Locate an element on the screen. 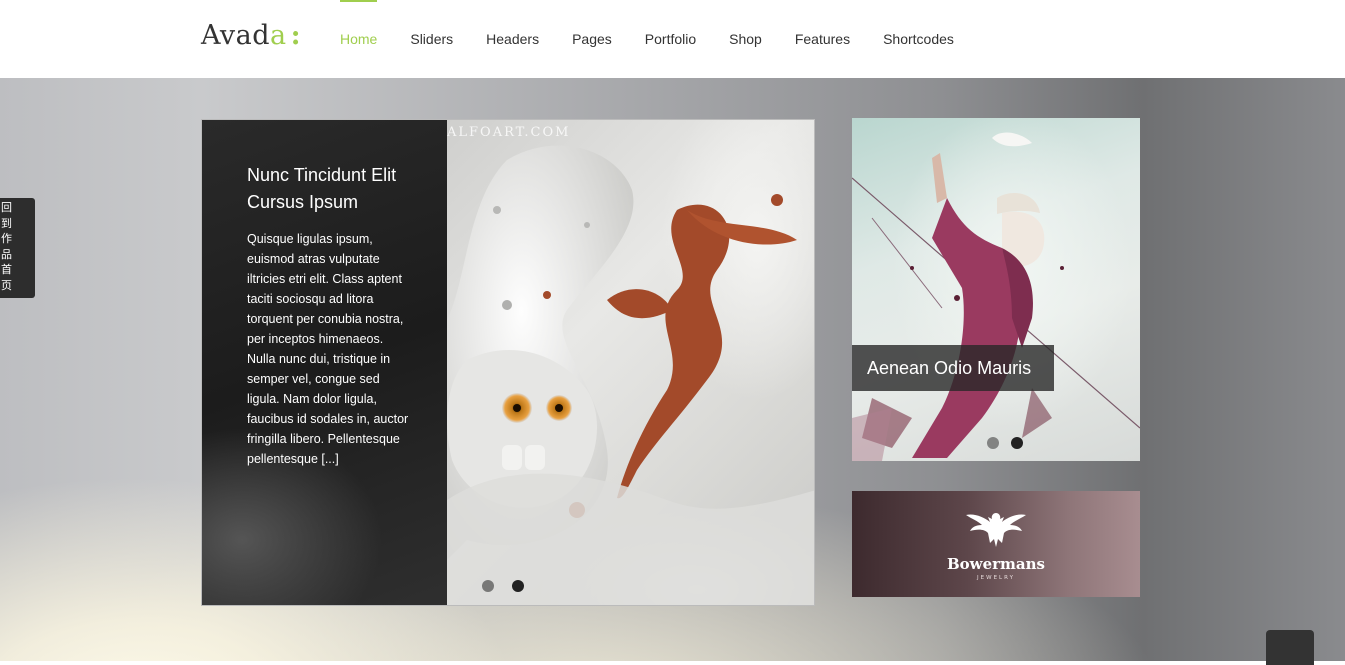 This screenshot has width=1345, height=665. site-logo: Avada: is located at coordinates (251, 35).